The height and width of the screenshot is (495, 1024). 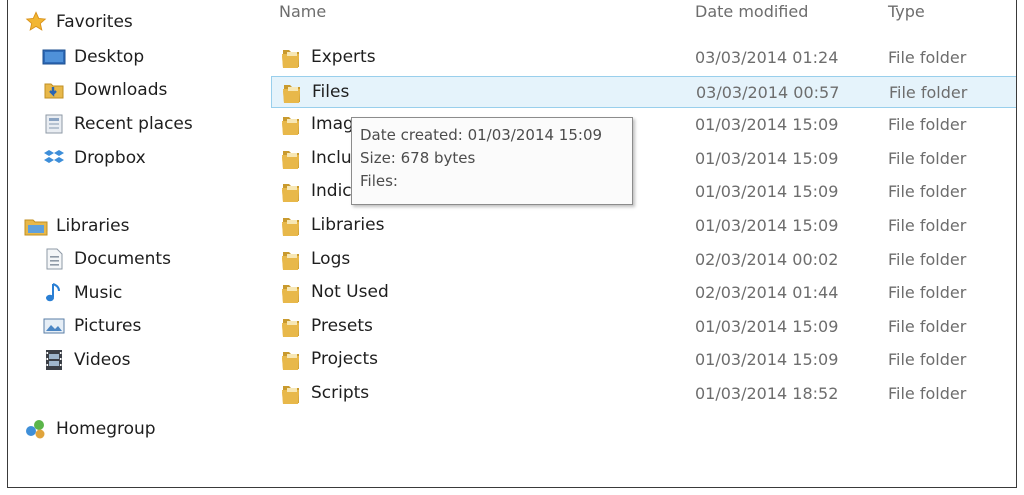 What do you see at coordinates (340, 393) in the screenshot?
I see `file-name: Scripts` at bounding box center [340, 393].